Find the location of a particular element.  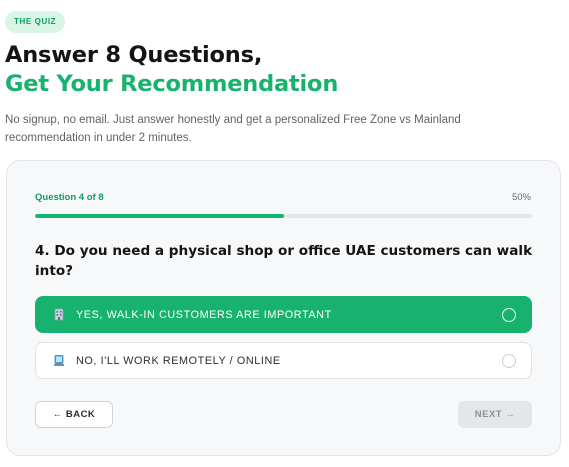

next-button: NEXT → is located at coordinates (495, 414).